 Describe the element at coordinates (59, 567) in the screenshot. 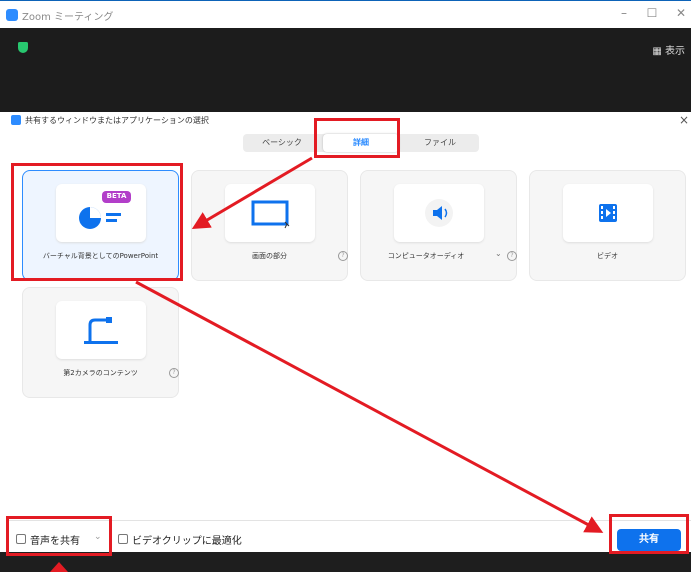

I see `arrow-up-to-share-sound` at that location.